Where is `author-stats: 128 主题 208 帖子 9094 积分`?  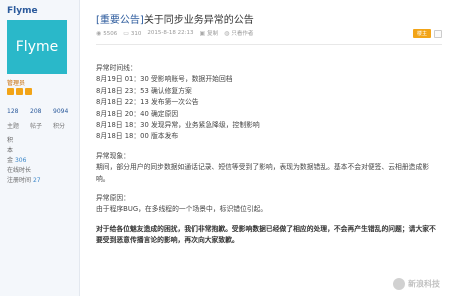
author-stats: 128 主题 208 帖子 9094 积分 is located at coordinates (40, 119).